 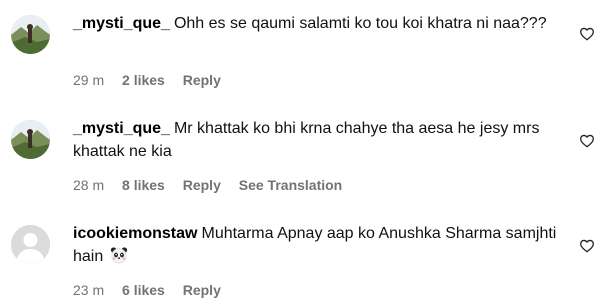 I want to click on comment-meta: 28 m 8 likes Reply See Translation, so click(x=207, y=185).